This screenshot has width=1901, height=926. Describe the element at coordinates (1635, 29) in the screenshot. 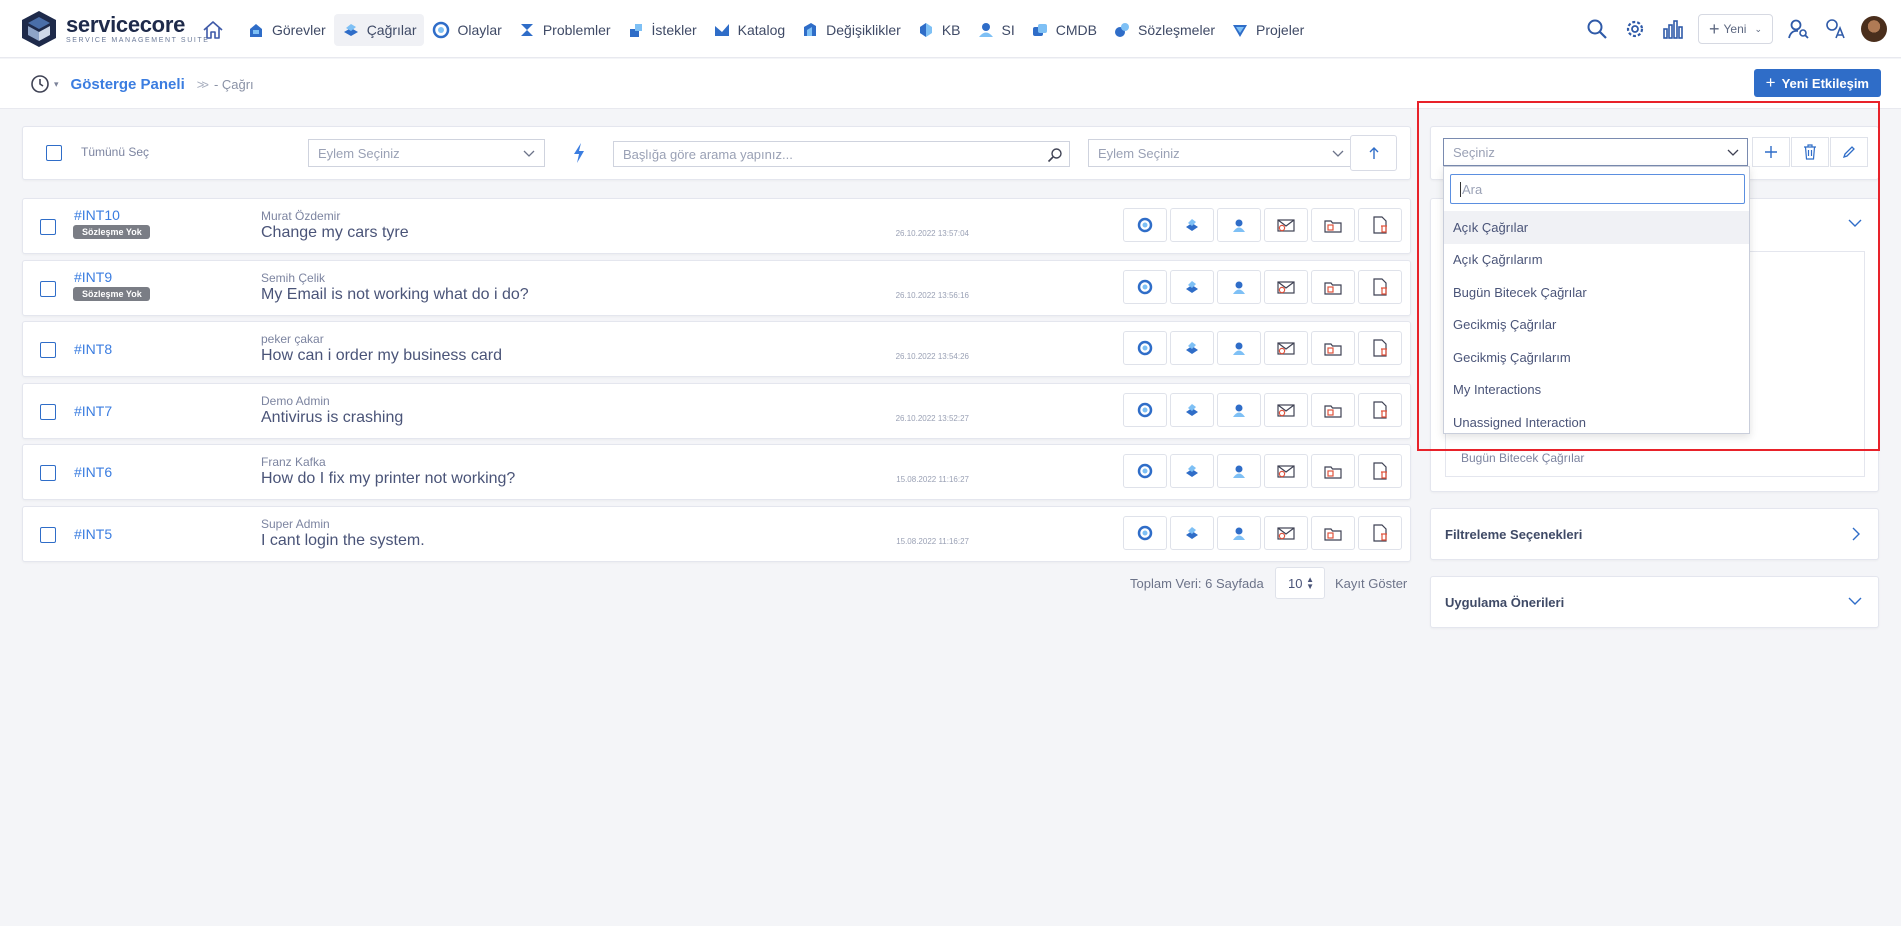

I see `settings-button` at that location.